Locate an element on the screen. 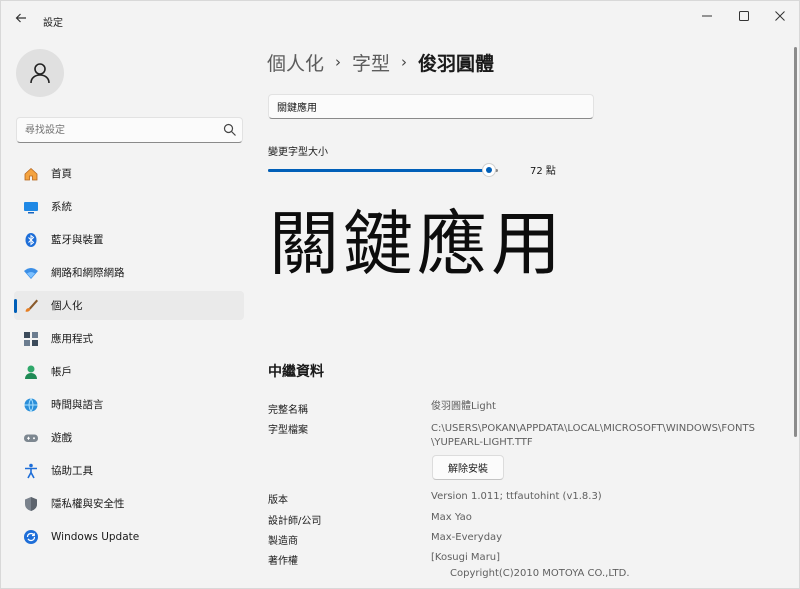 Image resolution: width=800 pixels, height=589 pixels. font-size-slider is located at coordinates (383, 170).